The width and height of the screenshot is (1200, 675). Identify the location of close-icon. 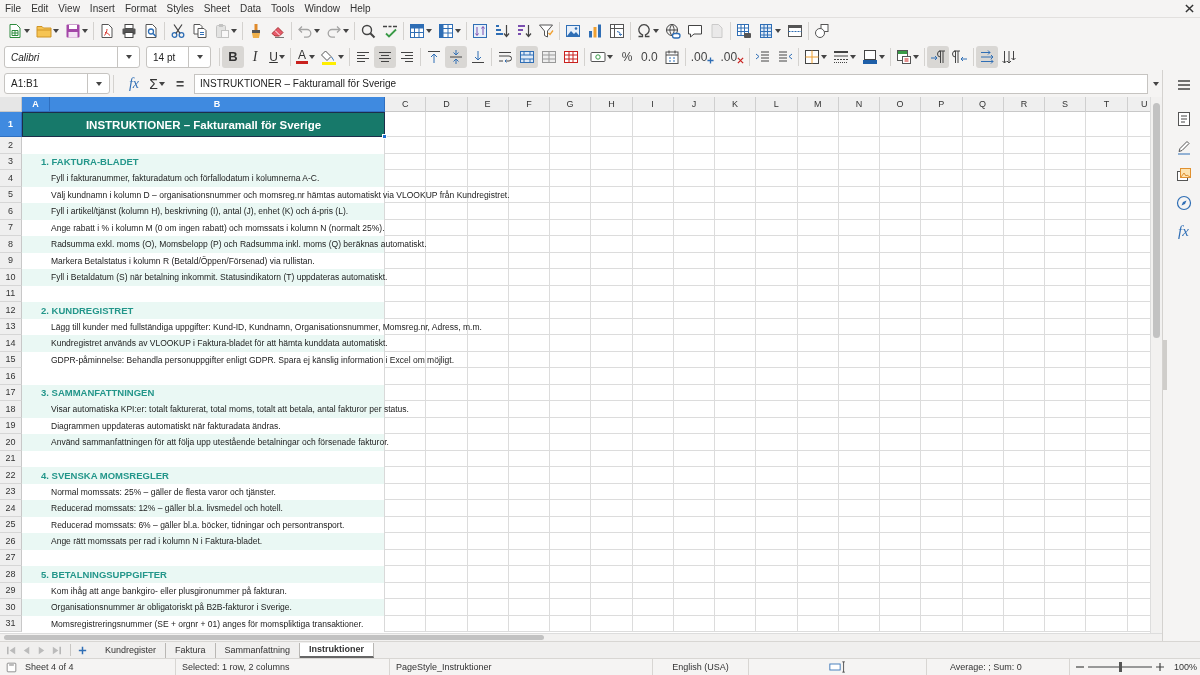
(1189, 8).